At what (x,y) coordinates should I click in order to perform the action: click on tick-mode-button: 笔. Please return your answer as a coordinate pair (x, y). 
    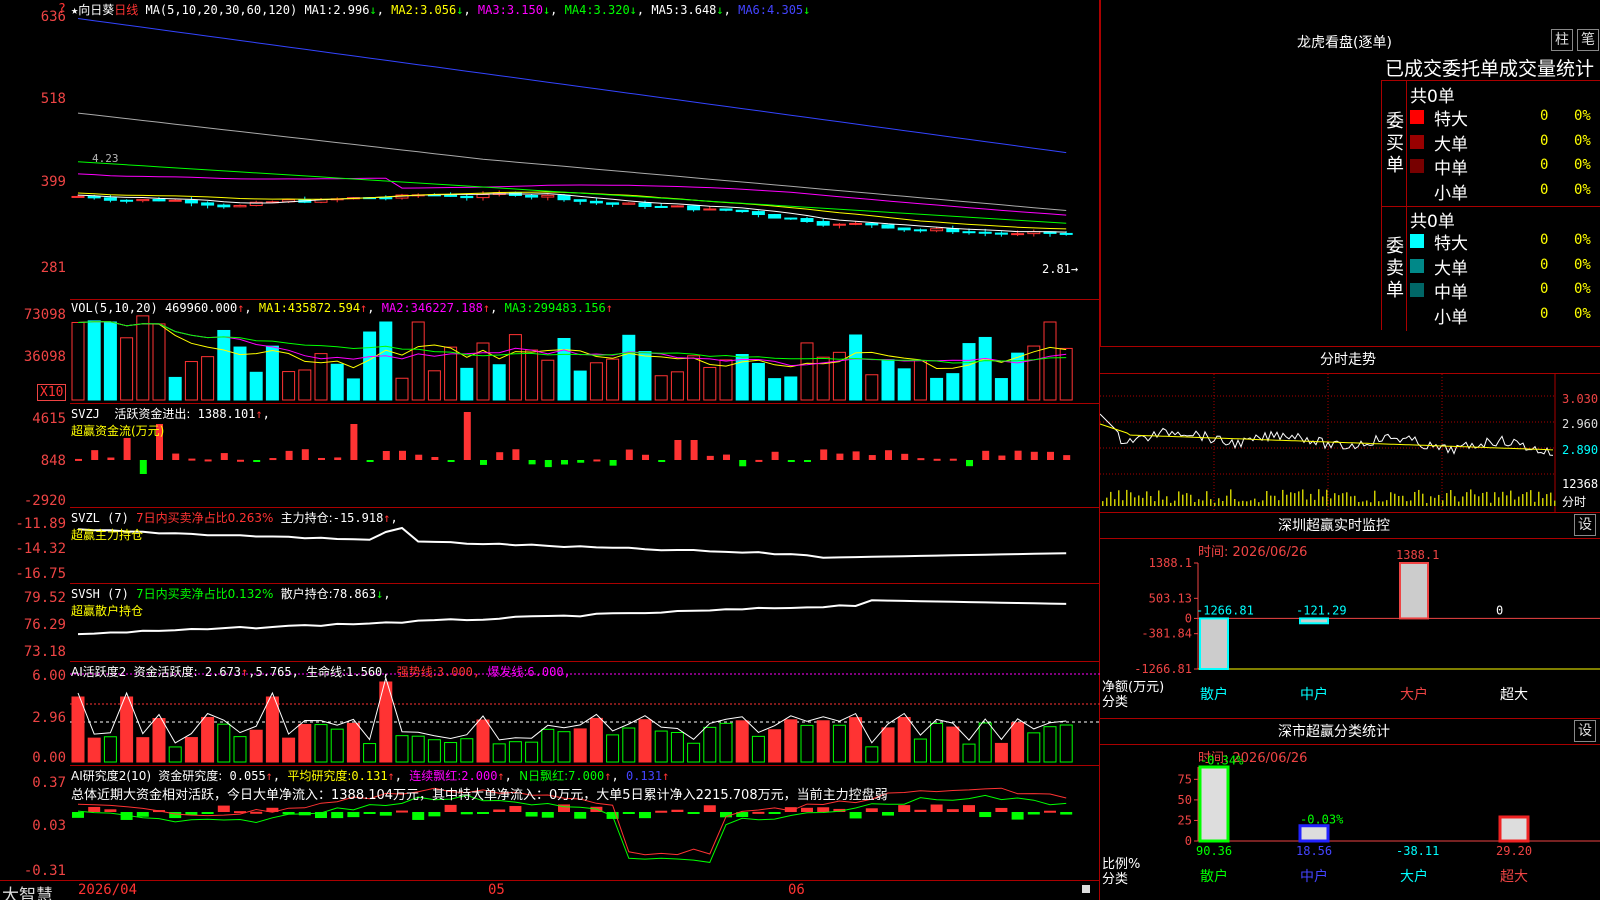
    Looking at the image, I should click on (1588, 40).